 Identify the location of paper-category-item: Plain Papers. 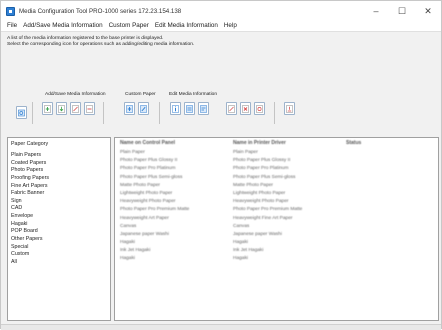
(30, 156).